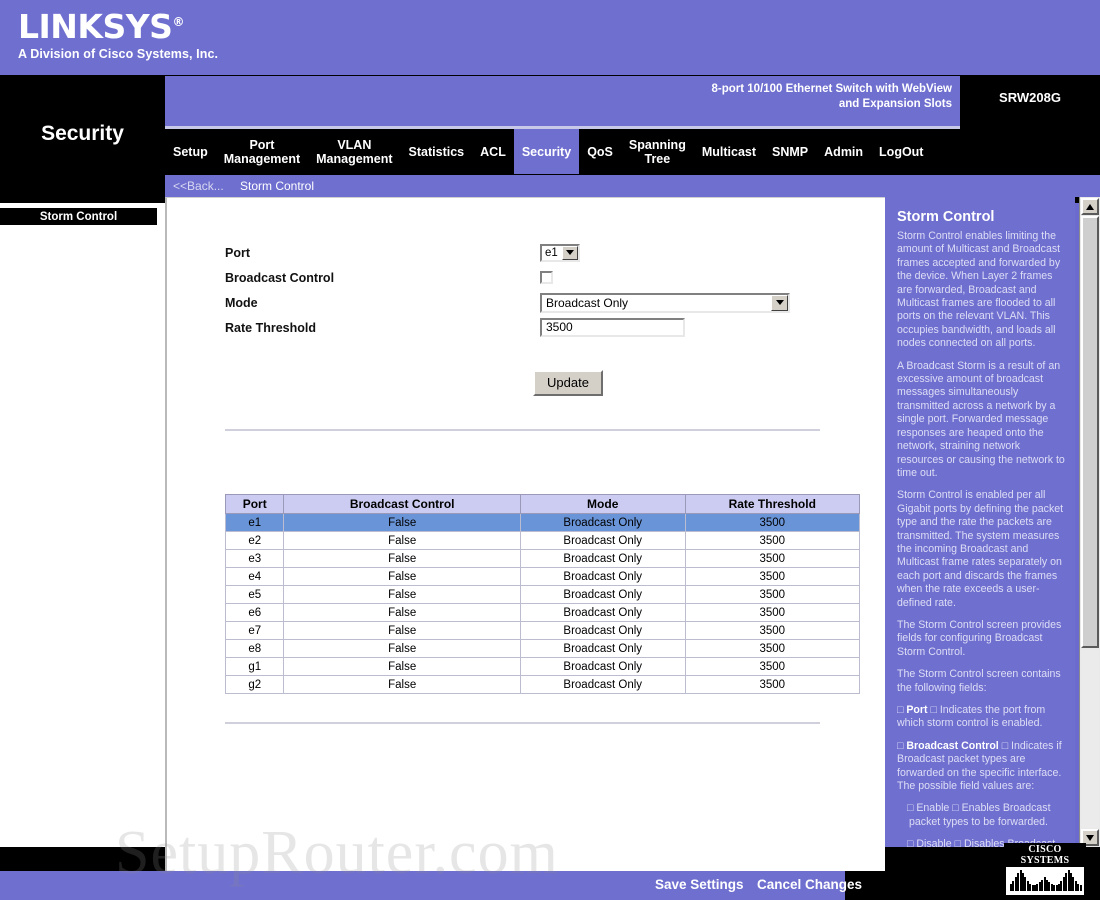 The width and height of the screenshot is (1100, 900). Describe the element at coordinates (190, 151) in the screenshot. I see `nav-tab-setup: Setup` at that location.